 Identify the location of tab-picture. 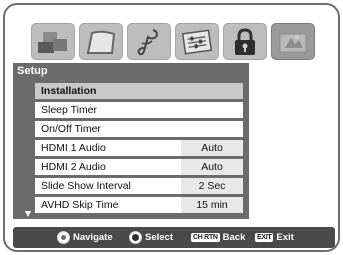
(53, 41).